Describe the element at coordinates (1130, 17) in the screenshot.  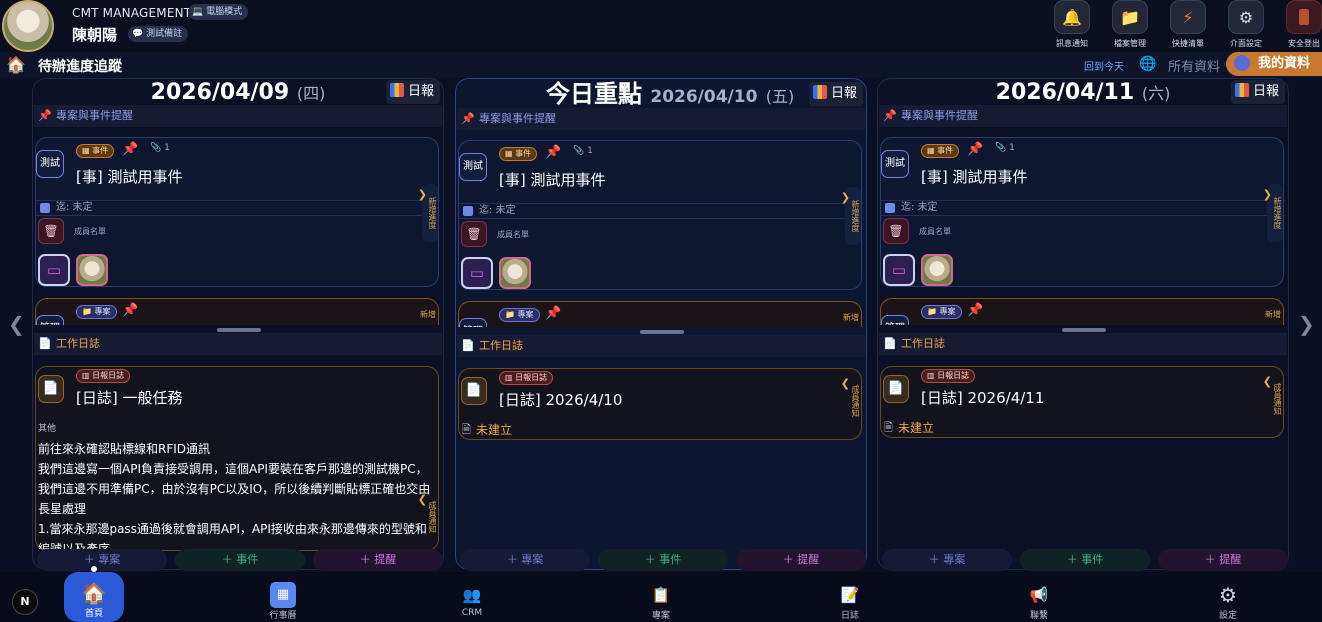
I see `file-manager-button: 📁` at that location.